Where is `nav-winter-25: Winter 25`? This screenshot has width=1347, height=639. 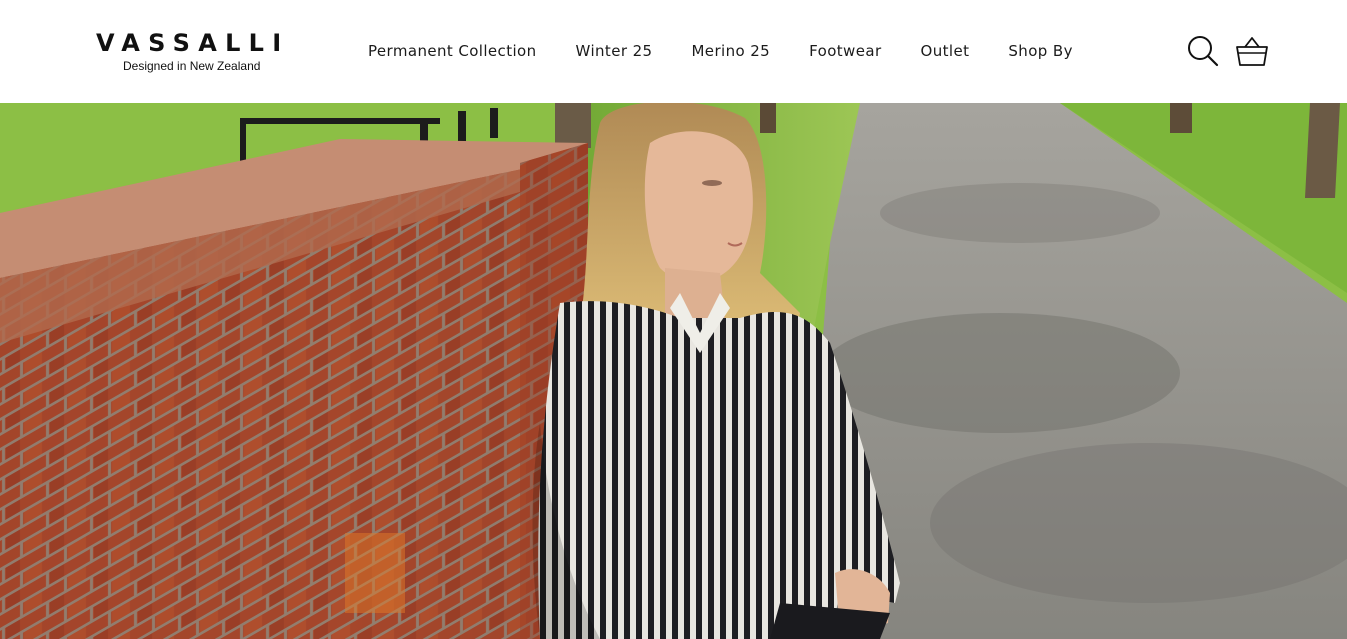
nav-winter-25: Winter 25 is located at coordinates (614, 51).